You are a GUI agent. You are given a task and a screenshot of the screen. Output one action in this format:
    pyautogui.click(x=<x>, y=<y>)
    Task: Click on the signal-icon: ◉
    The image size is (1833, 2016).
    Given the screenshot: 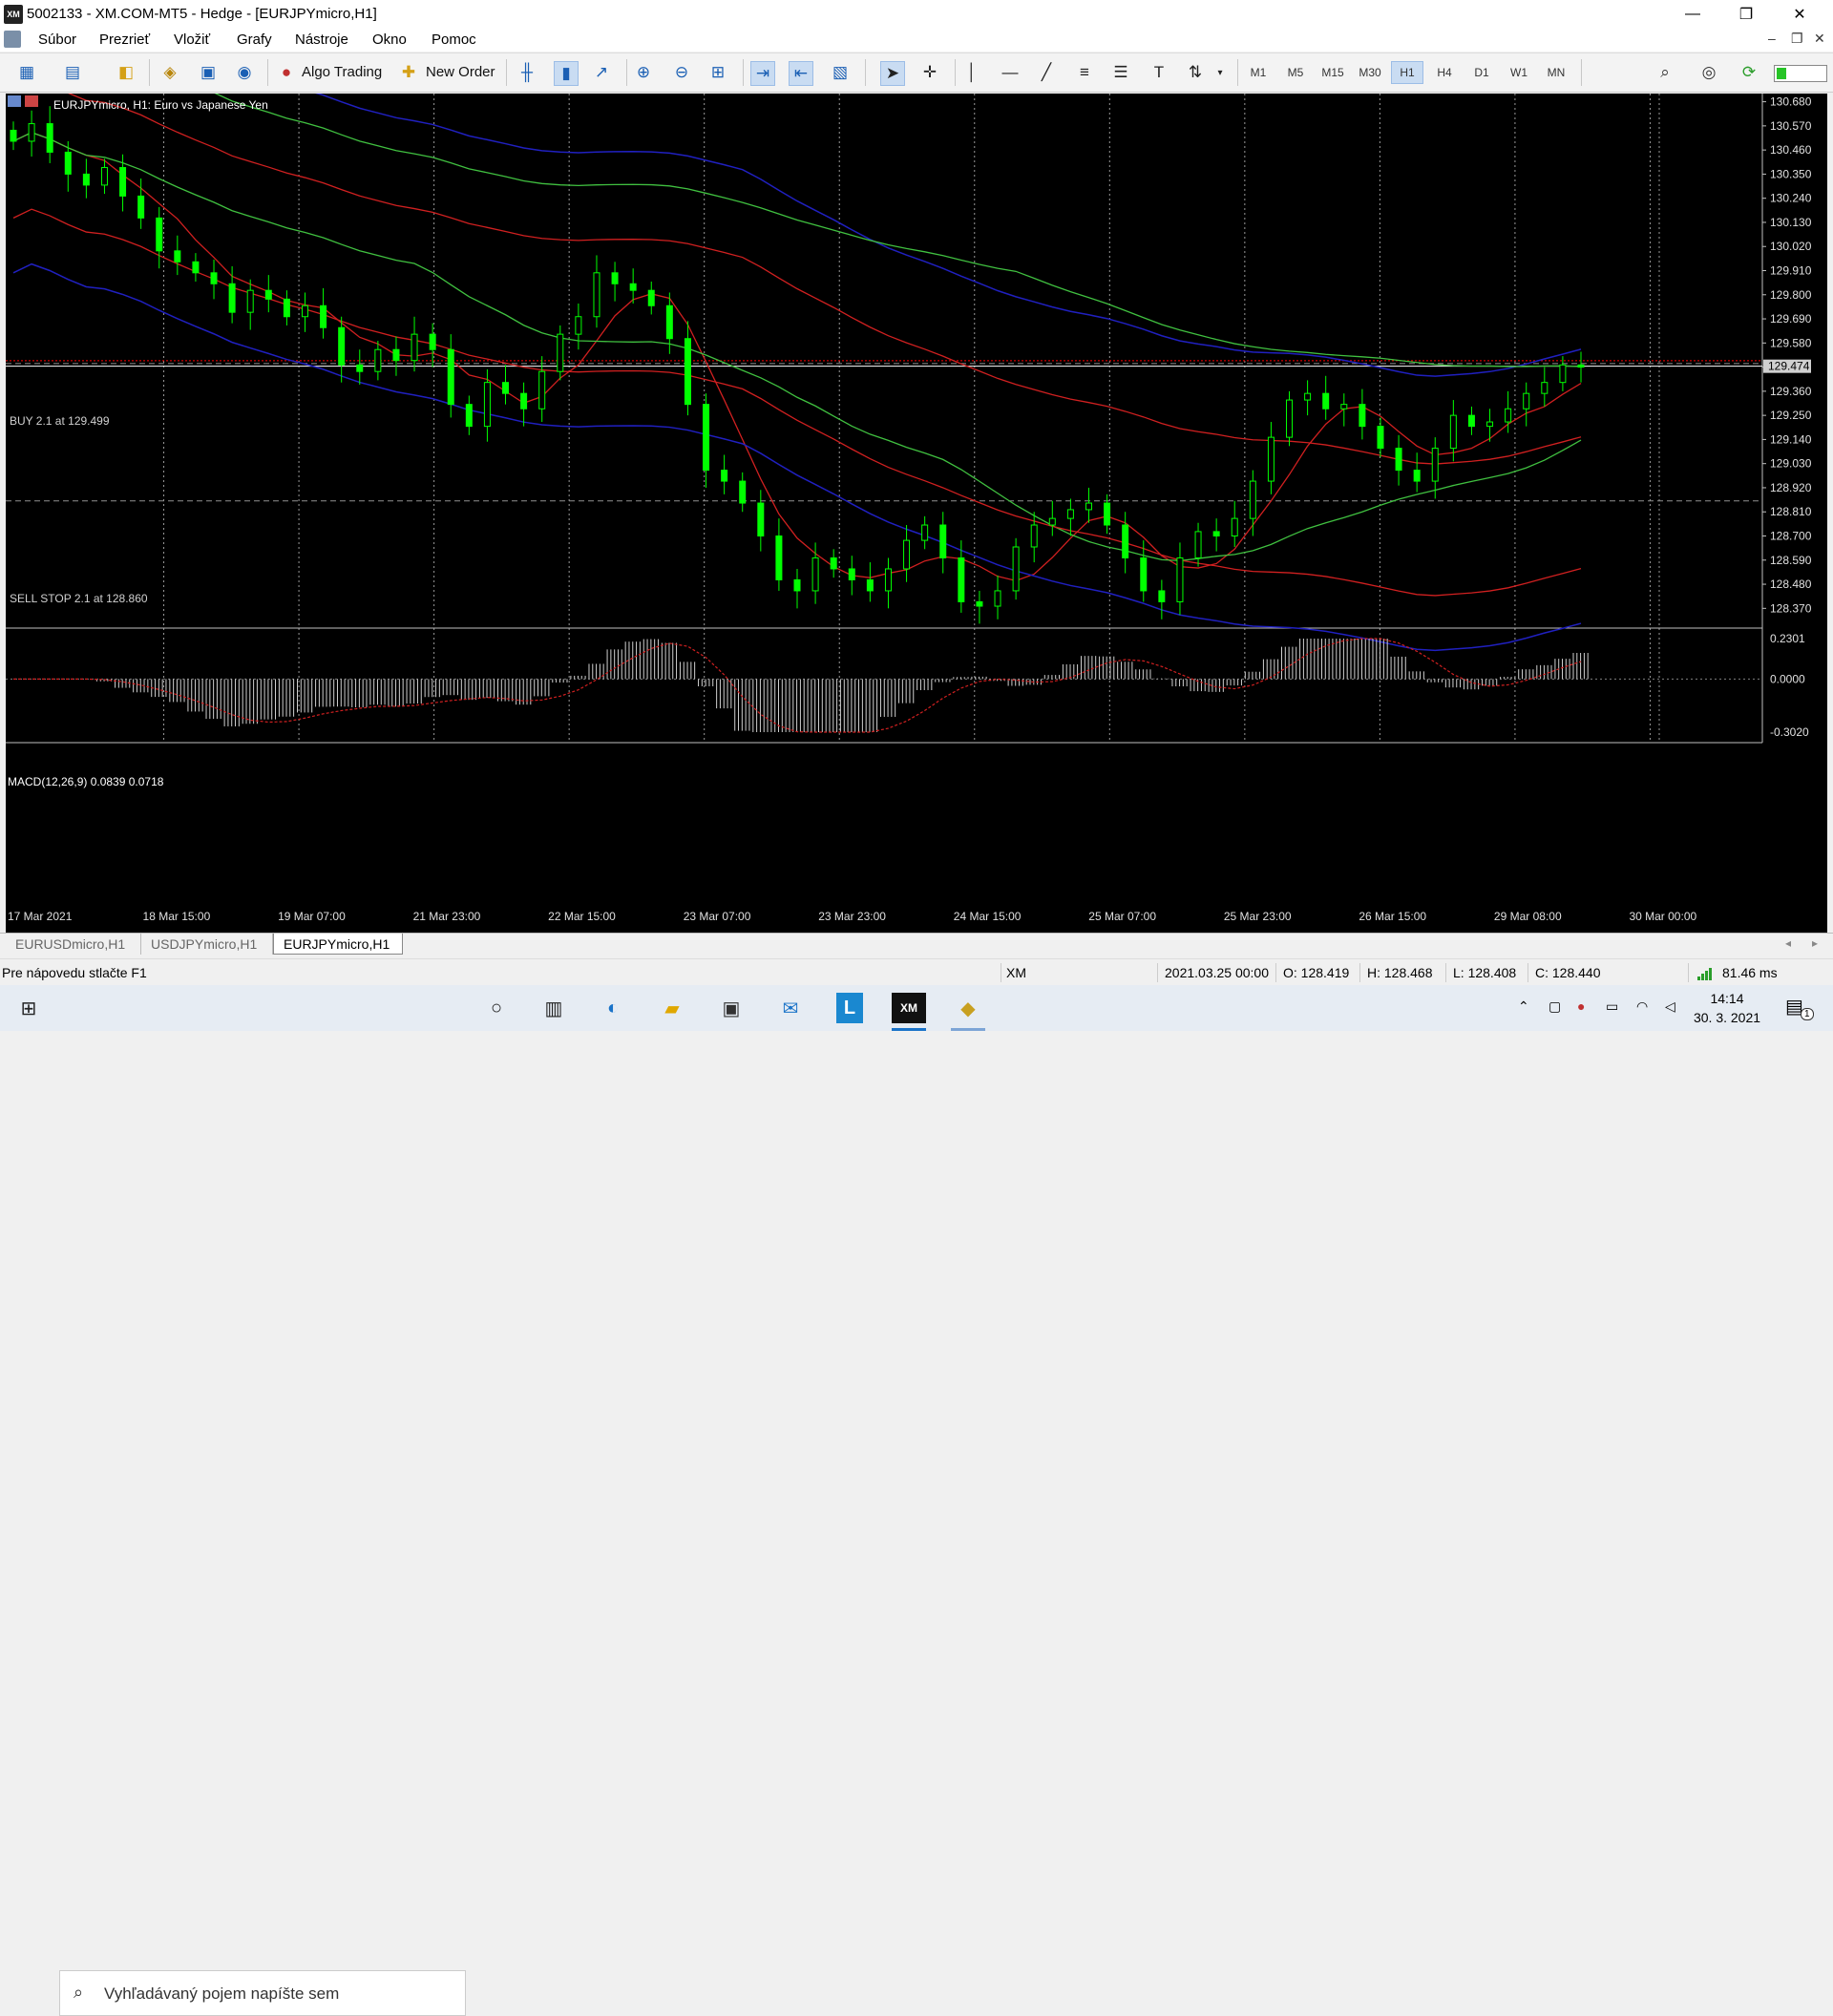 What is the action you would take?
    pyautogui.click(x=245, y=73)
    